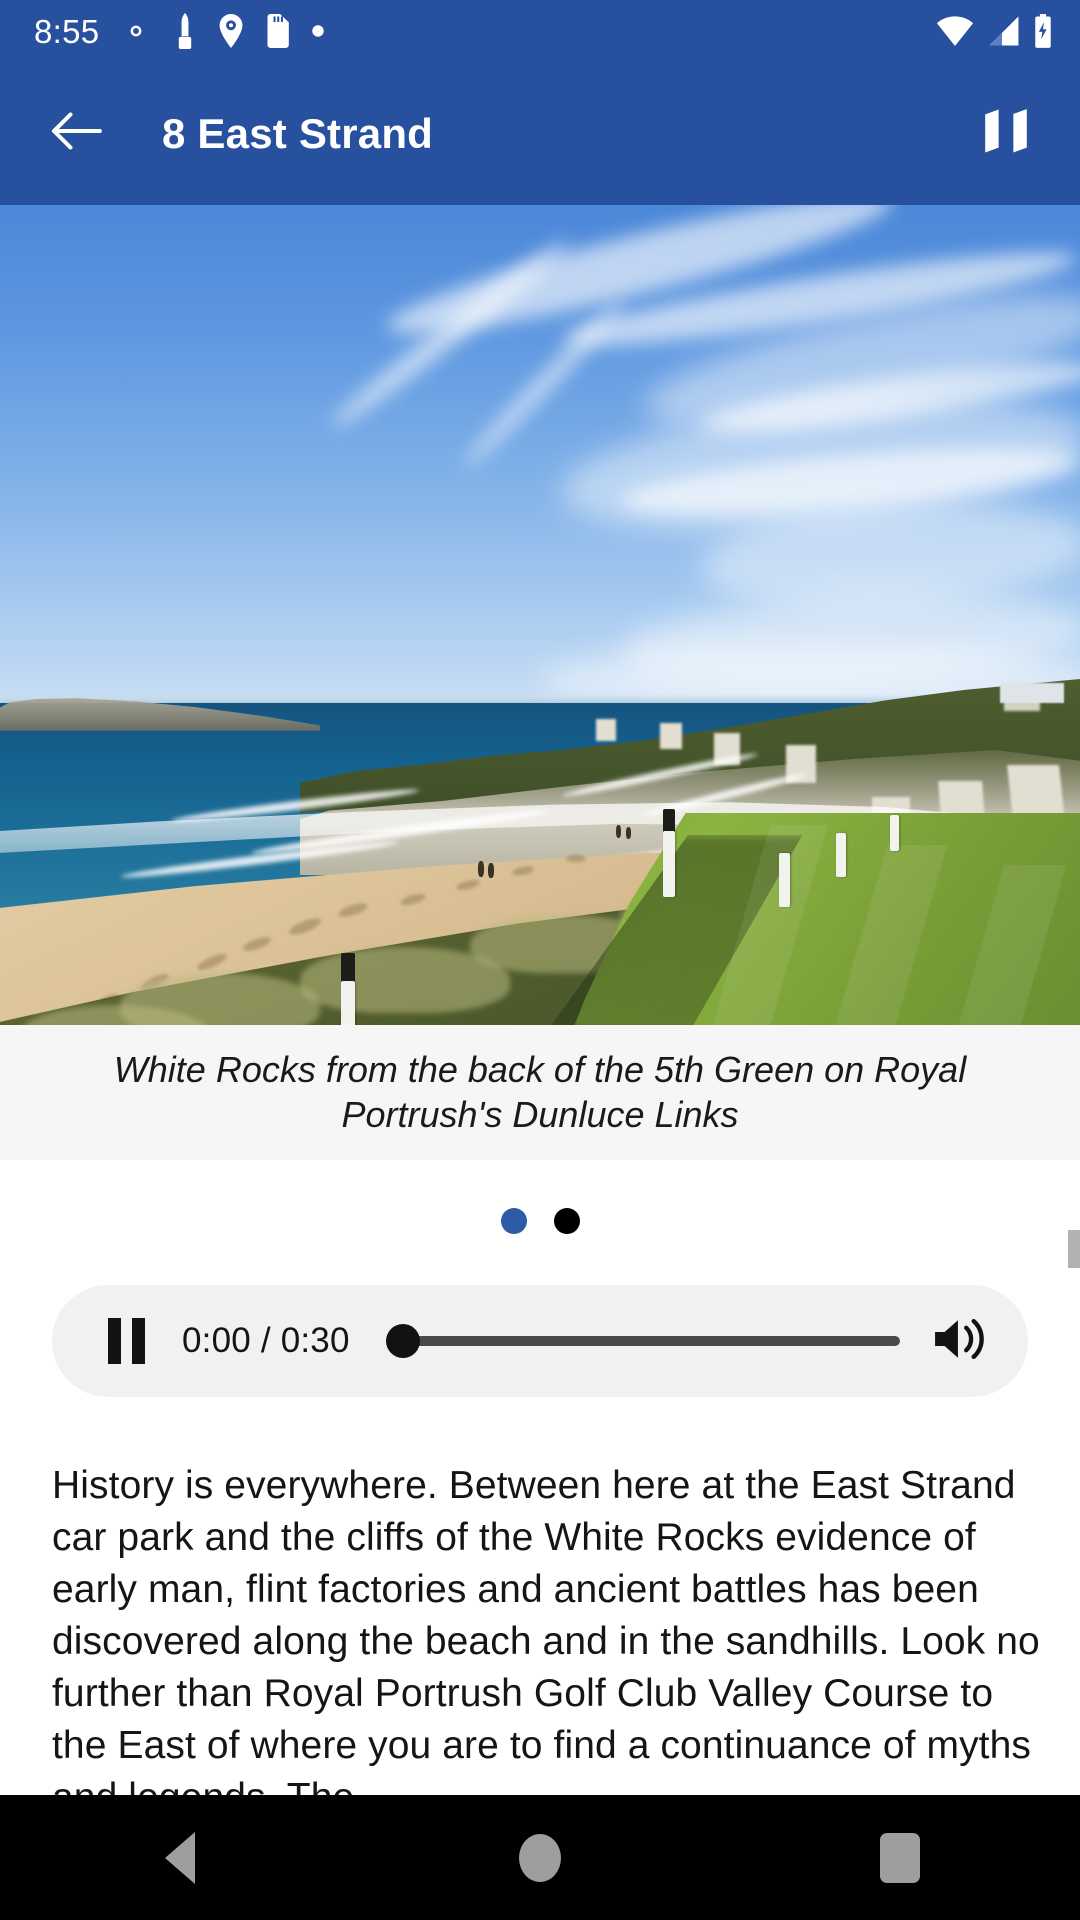  Describe the element at coordinates (114, 1341) in the screenshot. I see `pause-icon-bar-left` at that location.